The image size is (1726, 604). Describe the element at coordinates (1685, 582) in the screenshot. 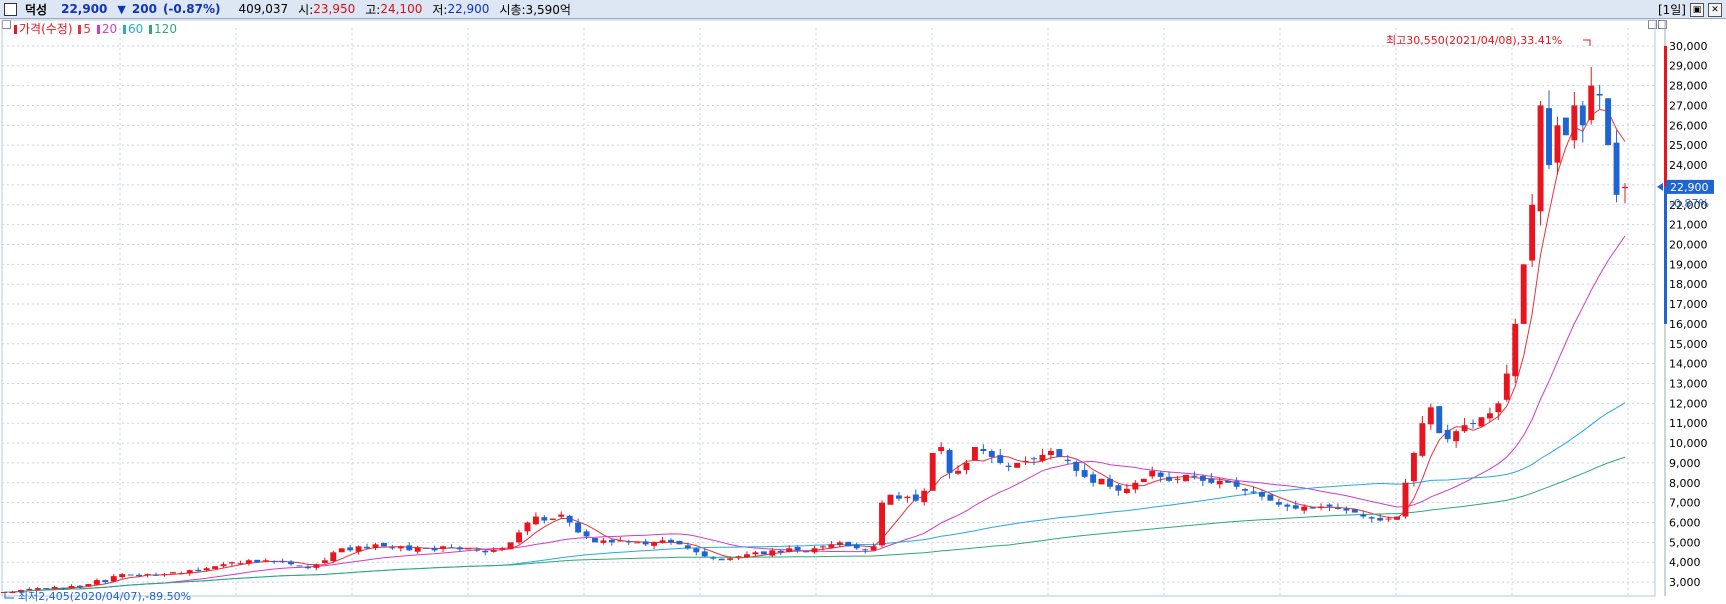

I see `y-tick-label: 3,000` at that location.